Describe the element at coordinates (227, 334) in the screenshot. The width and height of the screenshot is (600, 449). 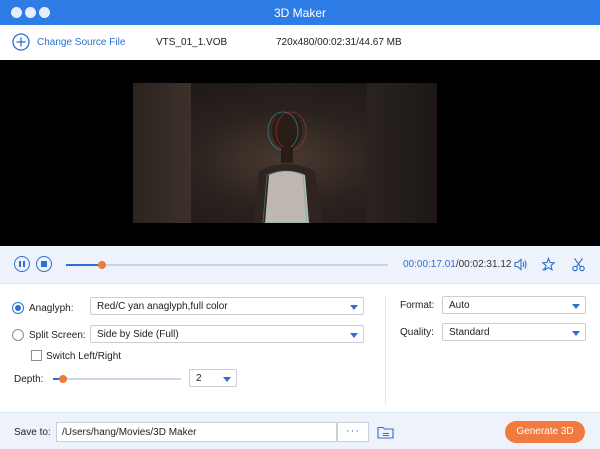
I see `split-screen-select: Side by Side (Full)` at that location.